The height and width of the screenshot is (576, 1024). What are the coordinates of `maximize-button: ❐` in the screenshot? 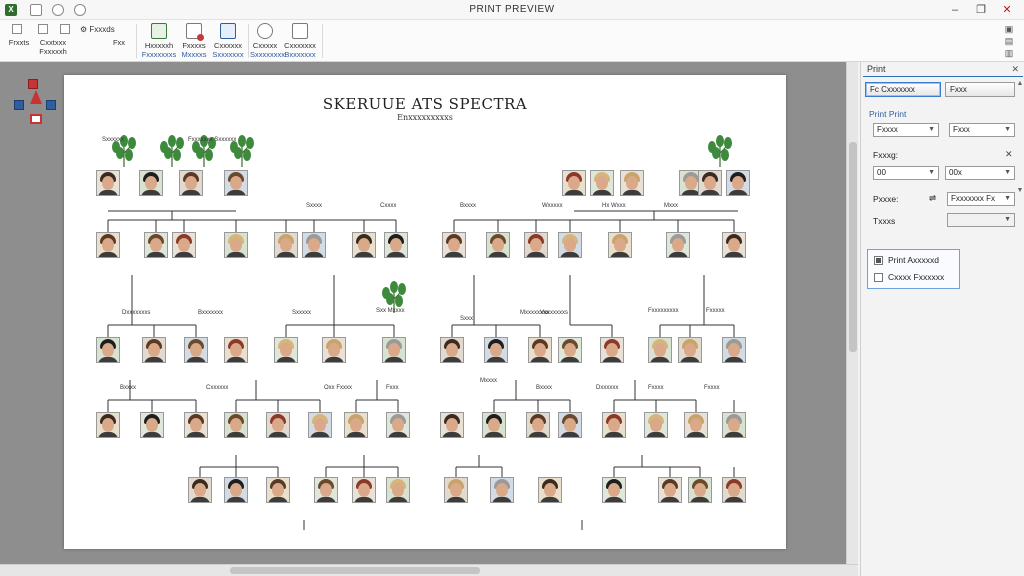 It's located at (981, 10).